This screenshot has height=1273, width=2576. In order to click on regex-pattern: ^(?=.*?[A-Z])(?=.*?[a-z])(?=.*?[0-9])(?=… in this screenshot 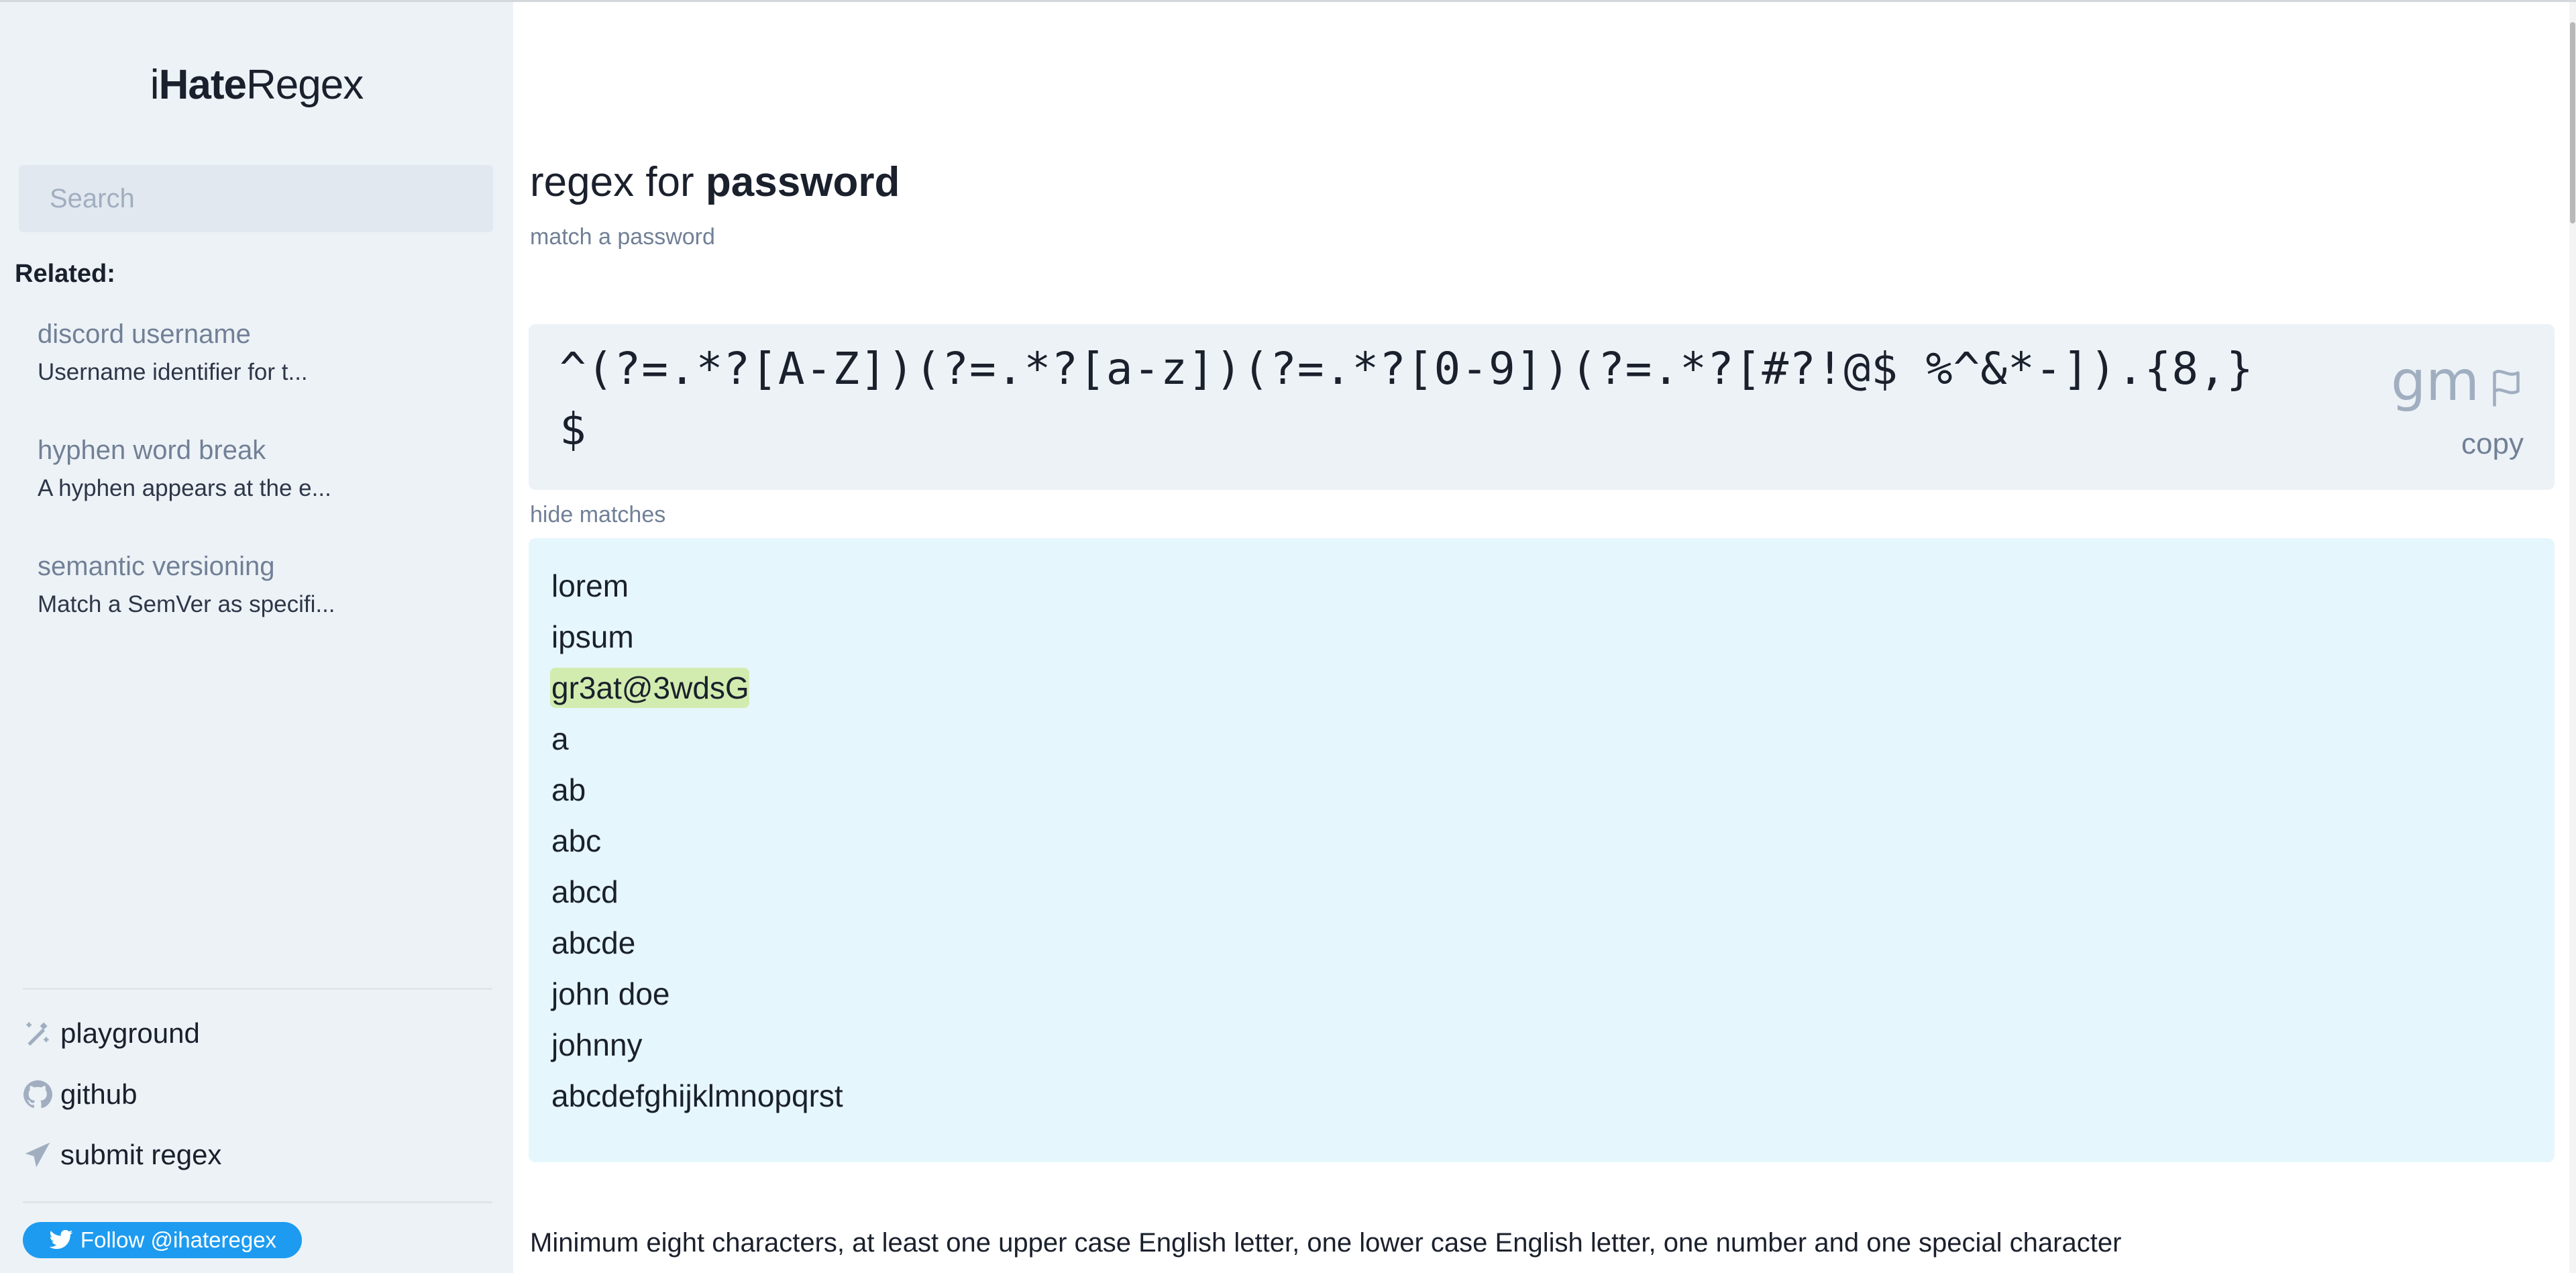, I will do `click(1411, 399)`.